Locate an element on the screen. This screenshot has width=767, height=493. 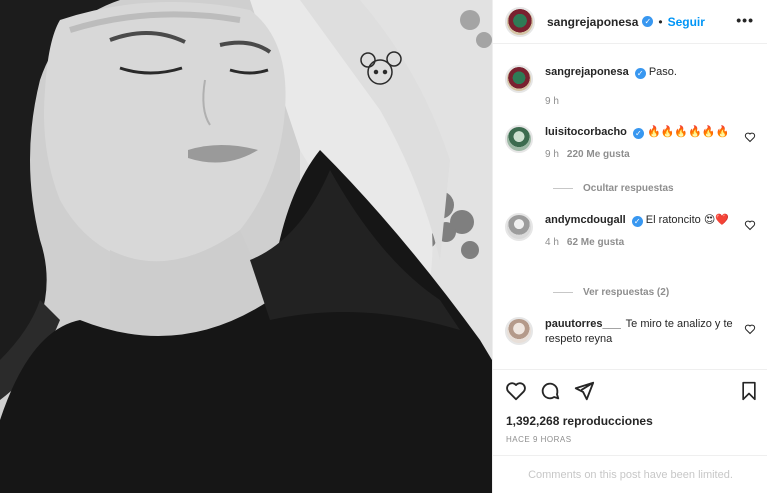
heart-icon is located at coordinates (516, 391).